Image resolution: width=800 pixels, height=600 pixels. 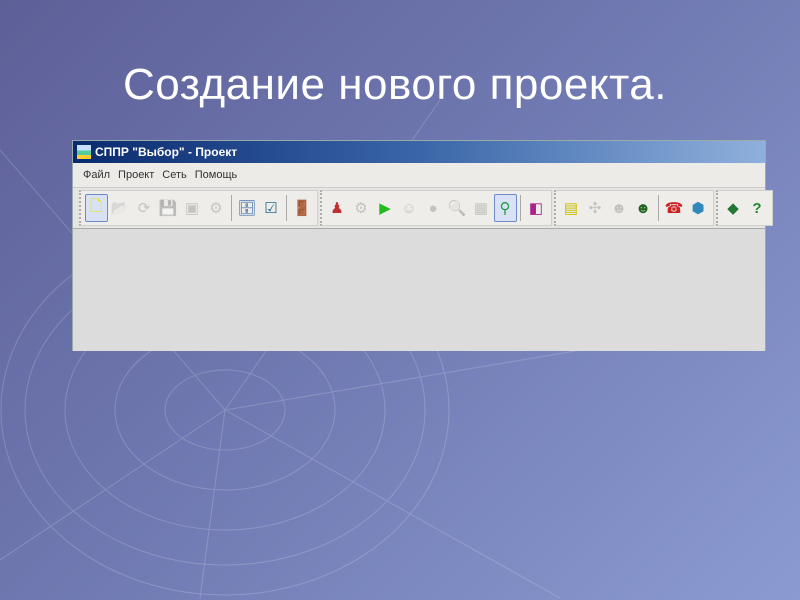 What do you see at coordinates (136, 175) in the screenshot?
I see `menu-project: Проект` at bounding box center [136, 175].